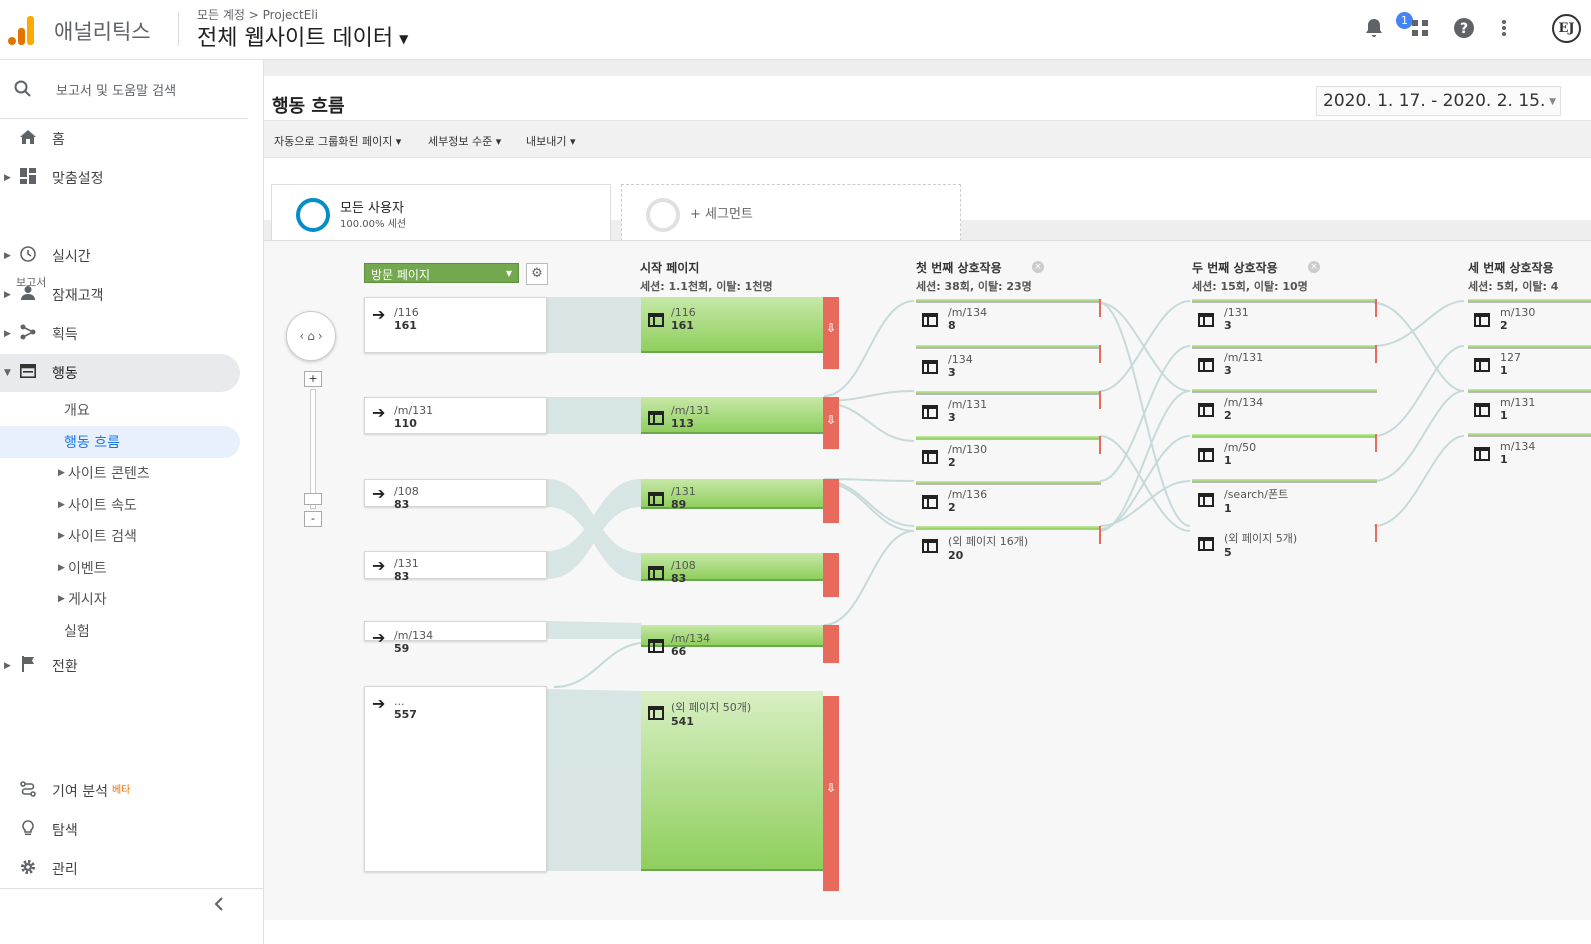 This screenshot has width=1591, height=944. I want to click on sidebar-subitem-site-search: ▶ 사이트 검색, so click(120, 536).